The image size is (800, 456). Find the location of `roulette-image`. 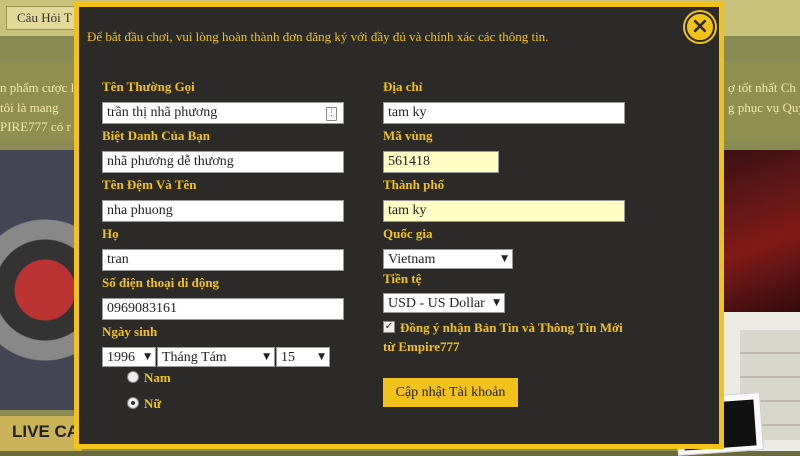

roulette-image is located at coordinates (40, 280).